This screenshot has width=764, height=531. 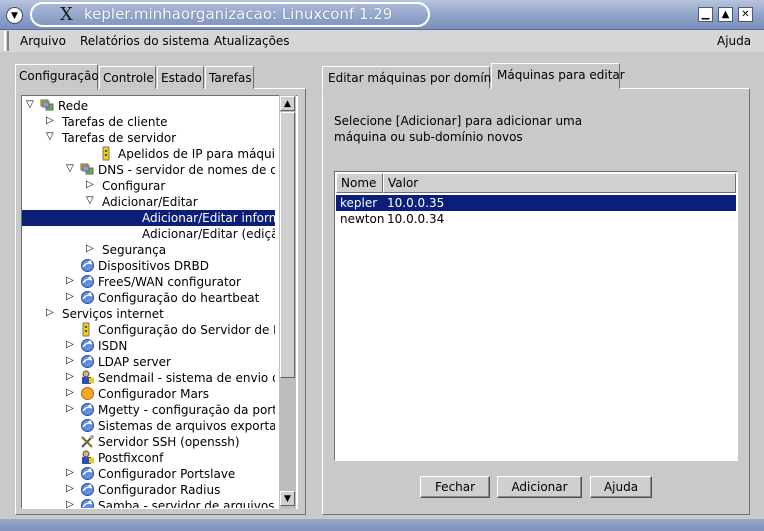 What do you see at coordinates (148, 474) in the screenshot?
I see `tree-item: ▷ Configurador Portslave` at bounding box center [148, 474].